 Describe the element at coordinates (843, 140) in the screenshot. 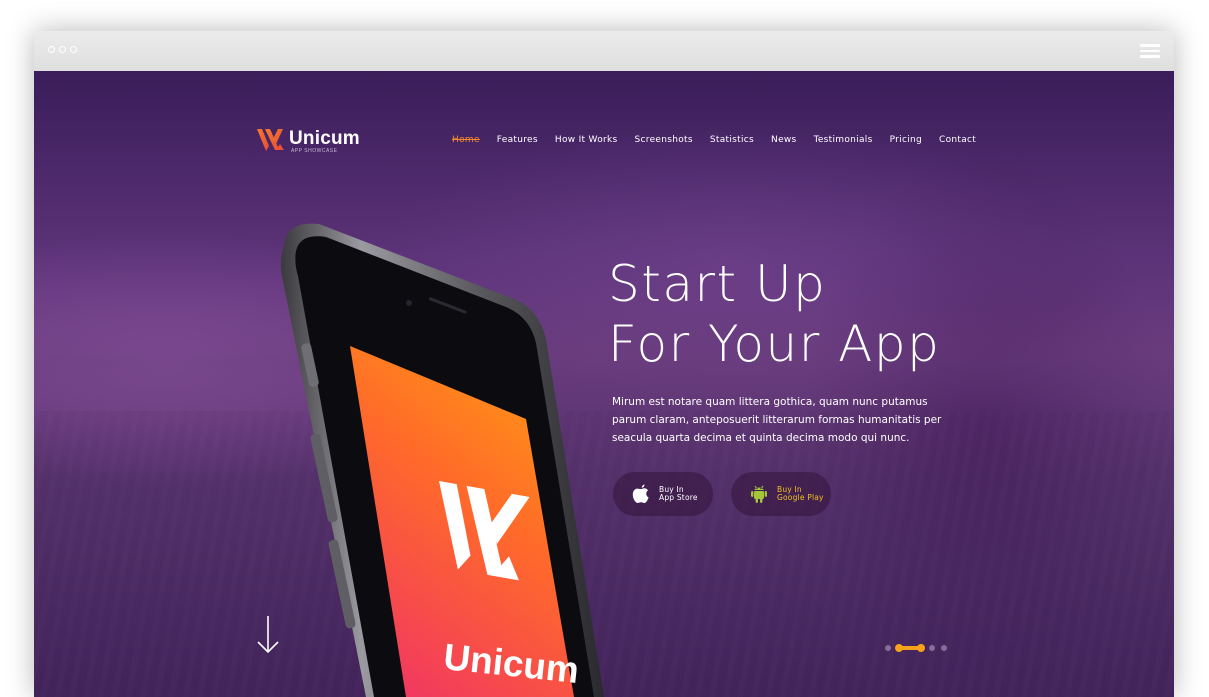

I see `nav-item-testimonials: Testimonials` at that location.